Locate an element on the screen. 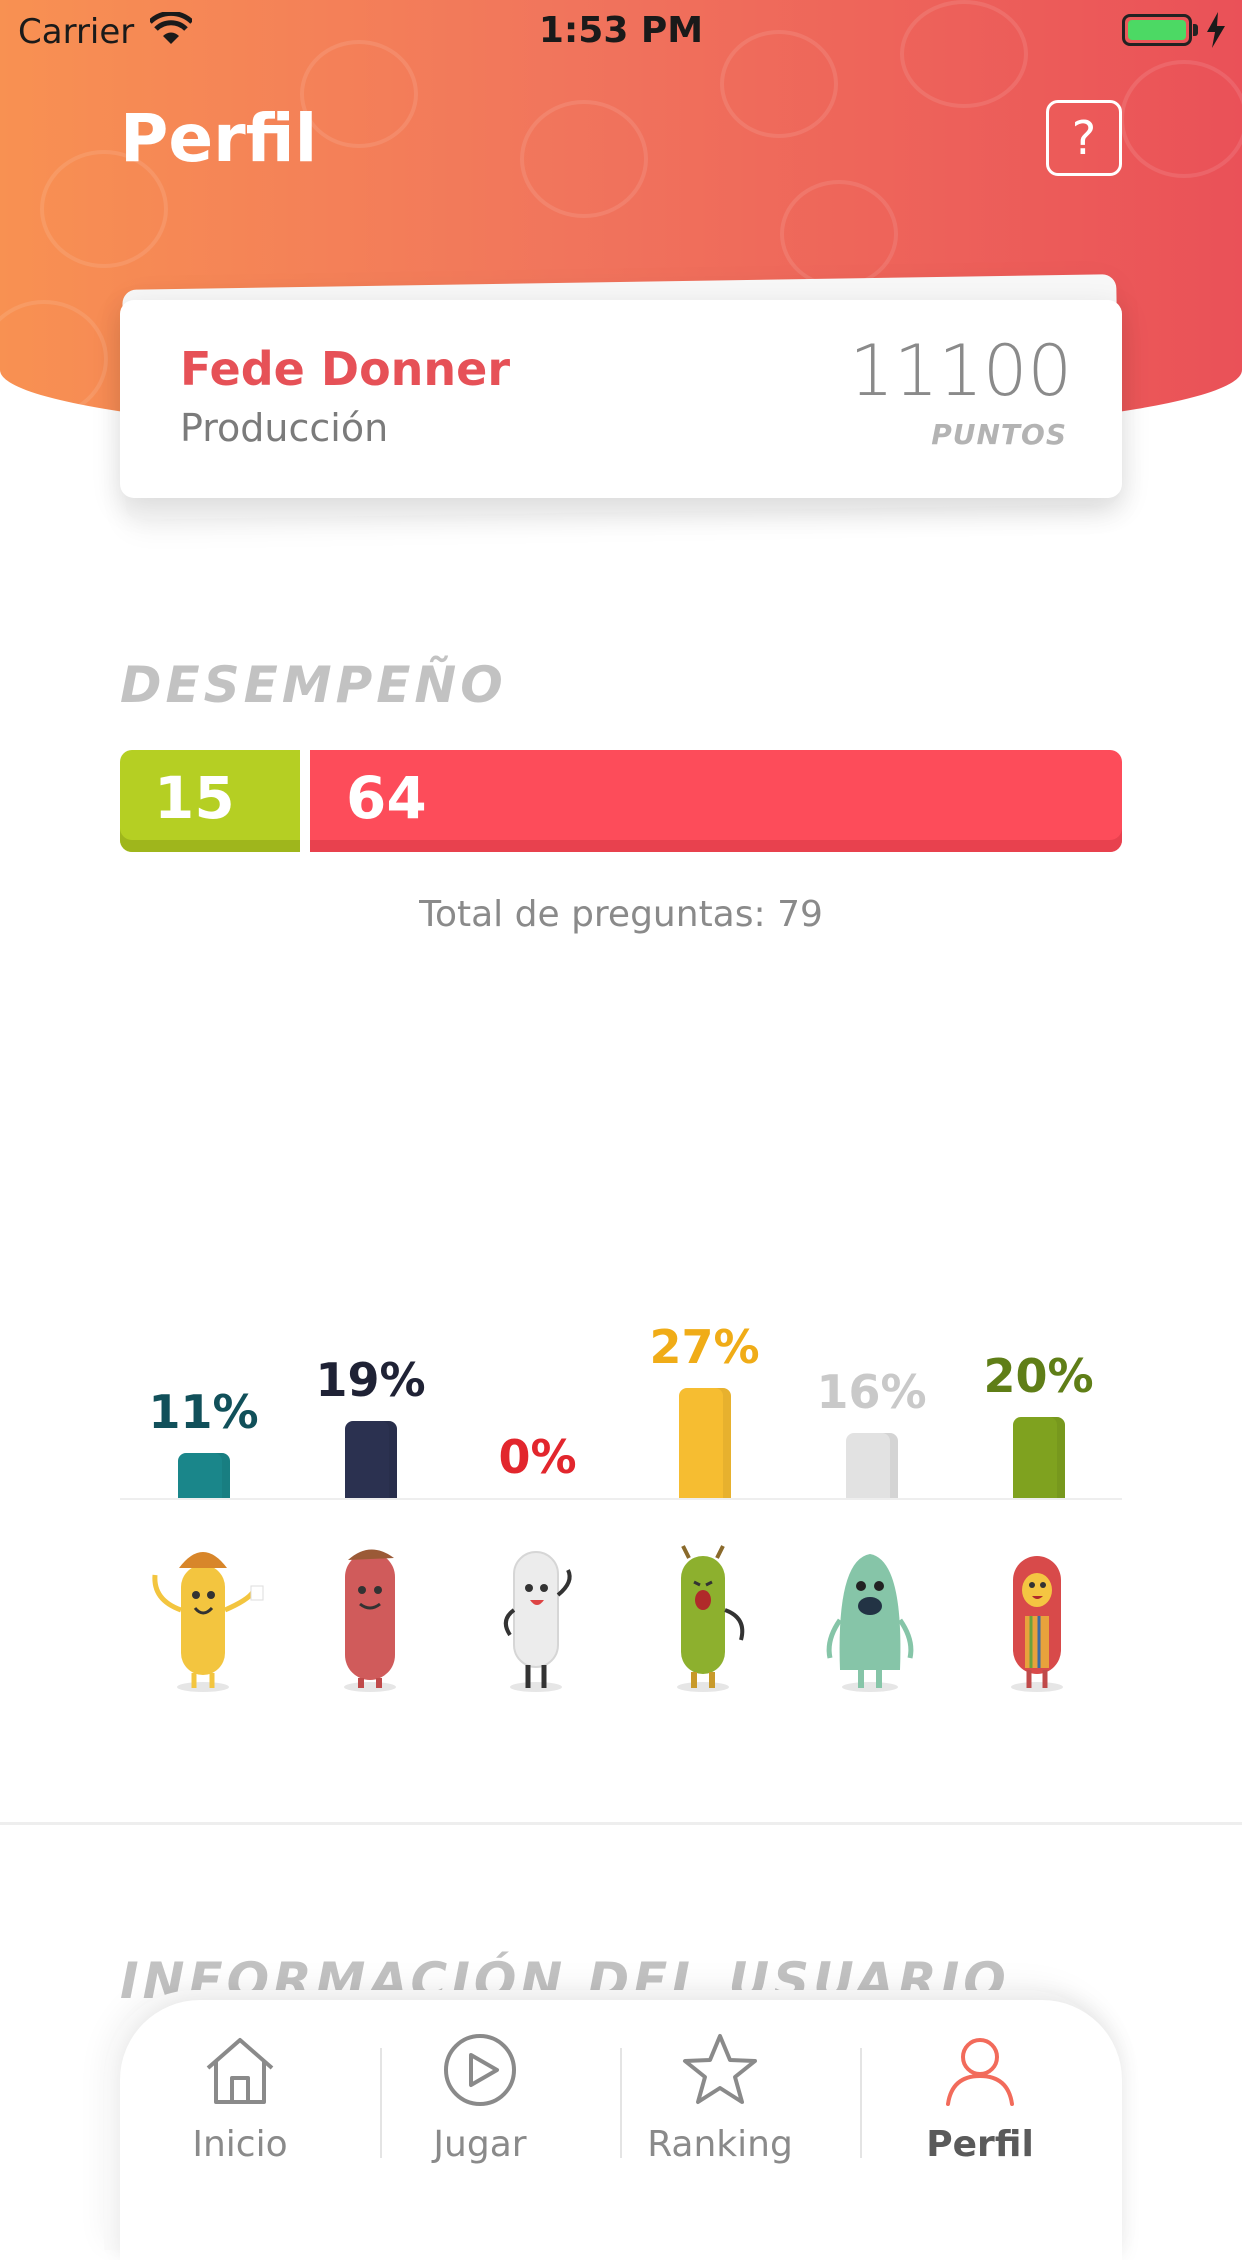 This screenshot has height=2260, width=1242. profile-card: Fede Donner Producción 11100 PUNTOS is located at coordinates (621, 399).